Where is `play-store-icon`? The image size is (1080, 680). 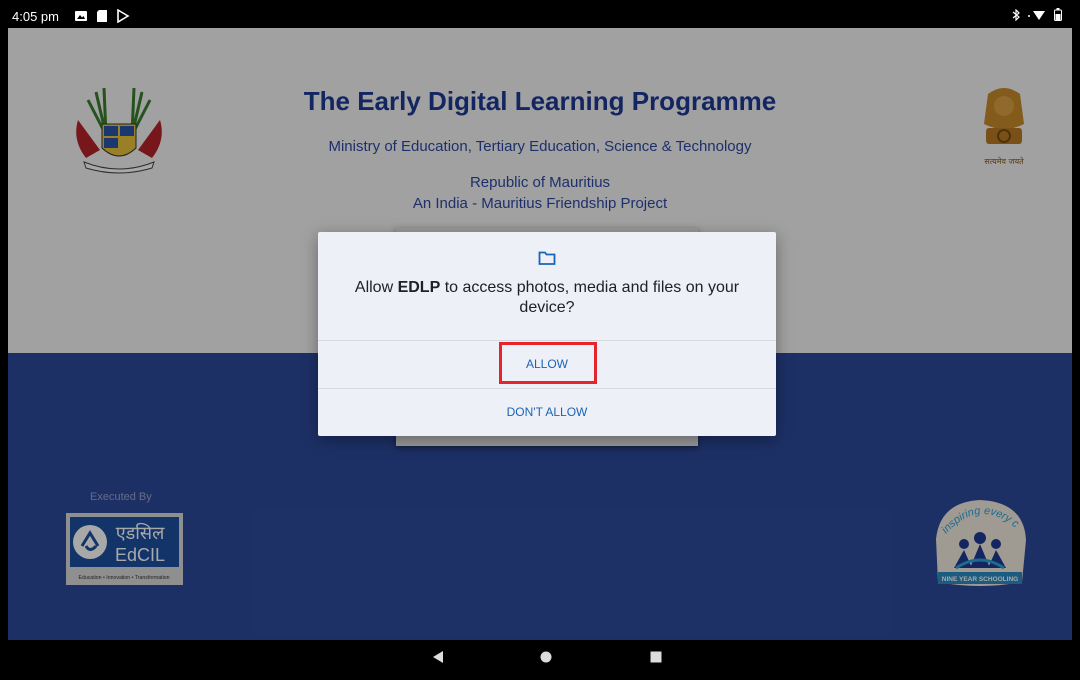
play-store-icon is located at coordinates (123, 16).